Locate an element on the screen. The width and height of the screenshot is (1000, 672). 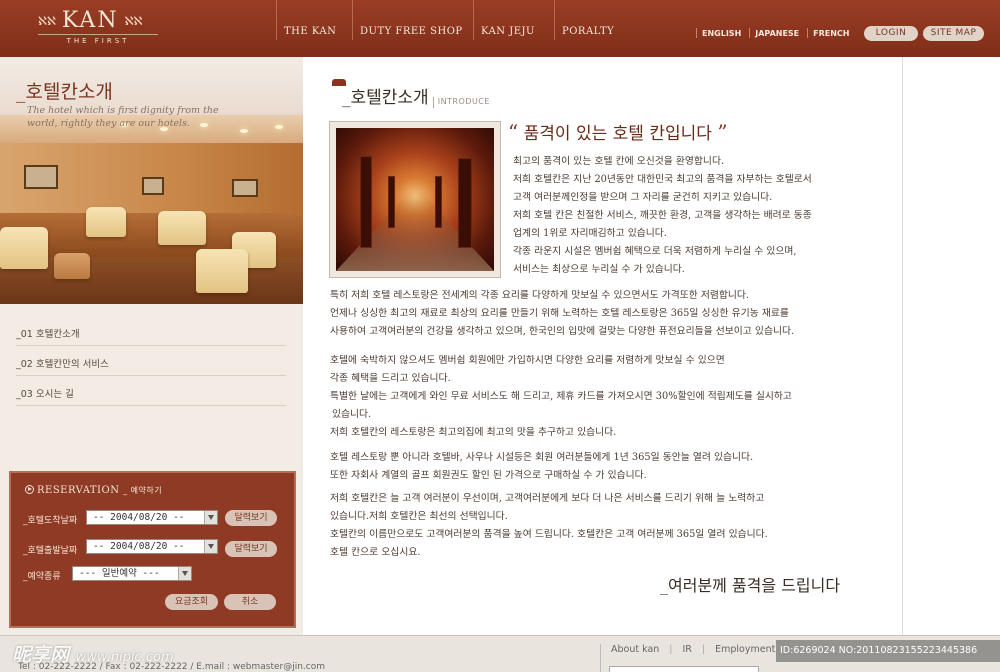
side-menu-item-directions: _03 오시는 길 is located at coordinates (151, 391).